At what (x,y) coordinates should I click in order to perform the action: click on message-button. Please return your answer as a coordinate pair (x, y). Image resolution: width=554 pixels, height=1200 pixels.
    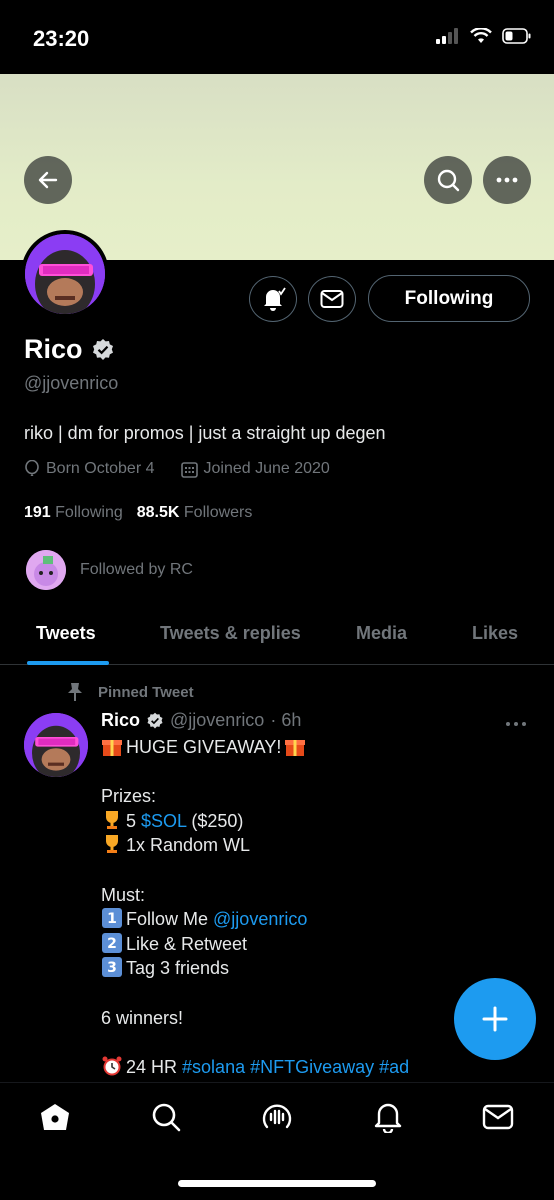
    Looking at the image, I should click on (332, 299).